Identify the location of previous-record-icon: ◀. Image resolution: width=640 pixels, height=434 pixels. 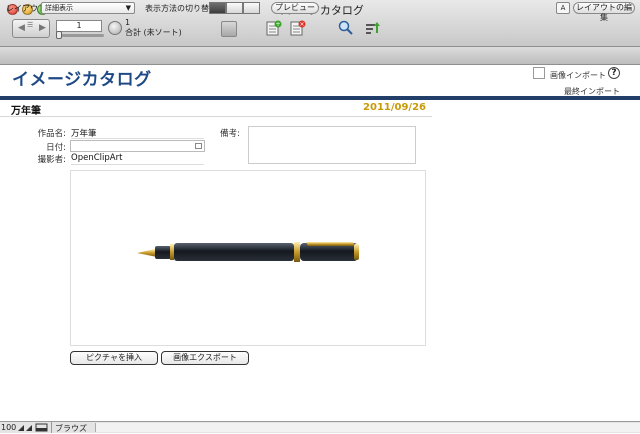
(21, 28).